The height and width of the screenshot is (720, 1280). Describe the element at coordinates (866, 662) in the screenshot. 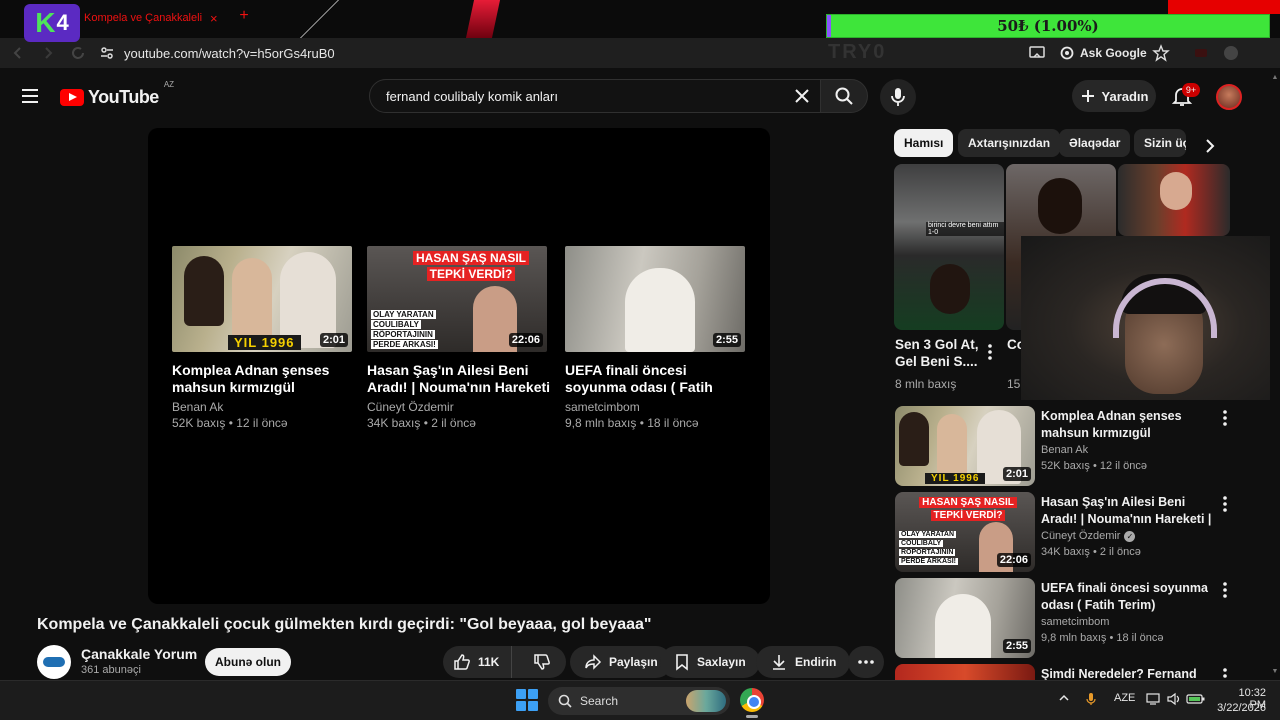

I see `more-actions-button` at that location.